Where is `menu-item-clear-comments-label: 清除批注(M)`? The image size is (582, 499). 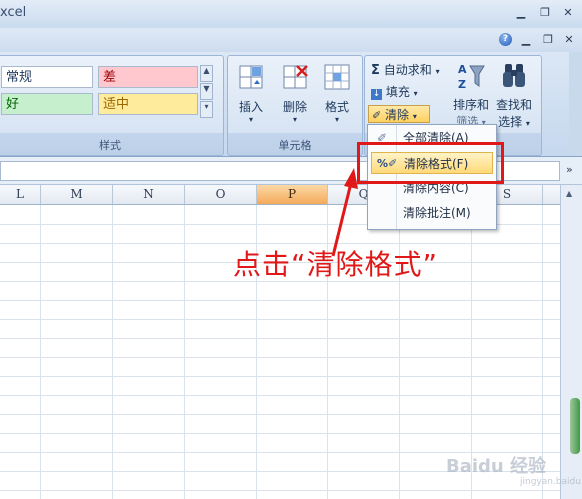
menu-item-clear-comments-label: 清除批注(M) is located at coordinates (437, 213).